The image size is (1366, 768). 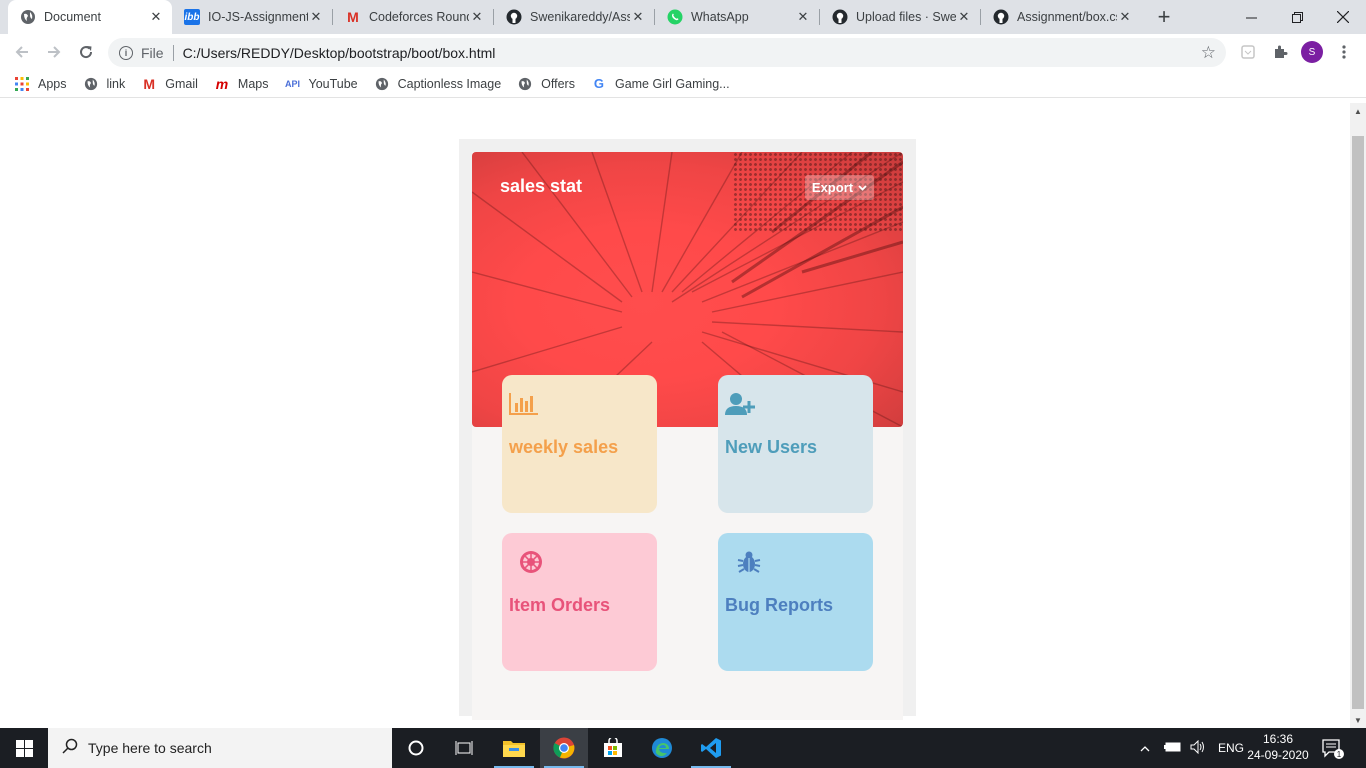 I want to click on vertical-scrollbar: ▲ ▼, so click(x=1358, y=415).